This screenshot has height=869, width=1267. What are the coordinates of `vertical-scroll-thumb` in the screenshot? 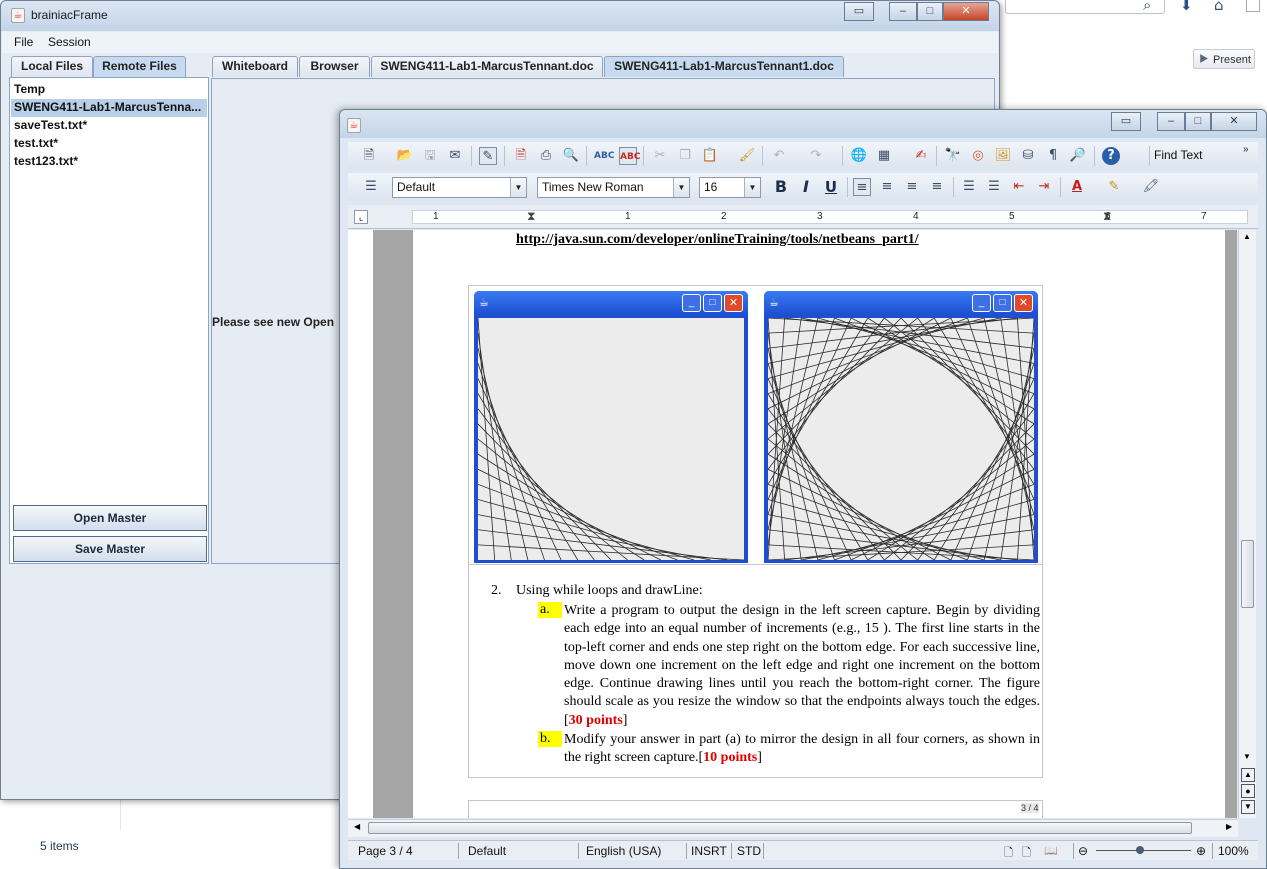 It's located at (1247, 574).